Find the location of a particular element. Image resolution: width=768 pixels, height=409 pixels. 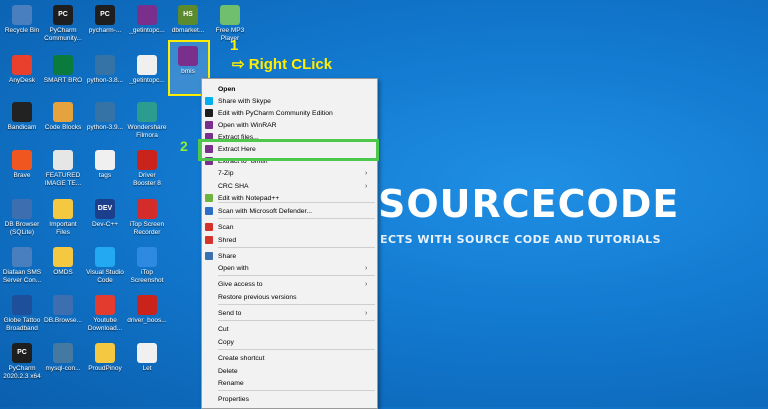

desktop-icon: tags is located at coordinates (105, 165).